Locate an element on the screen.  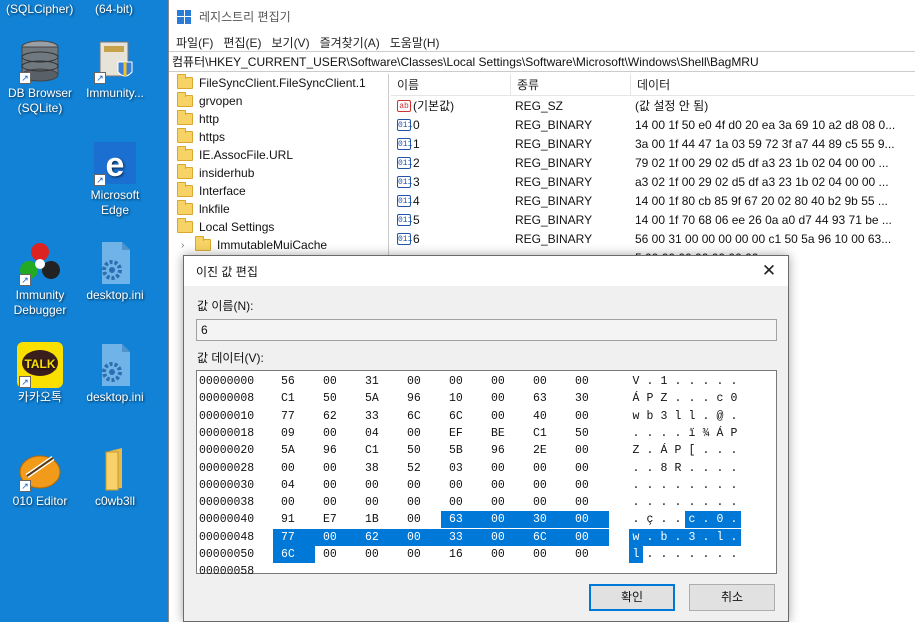
list-item: ab (기본값) REG_SZ (값 설정 안 됨) is located at coordinates (653, 105).